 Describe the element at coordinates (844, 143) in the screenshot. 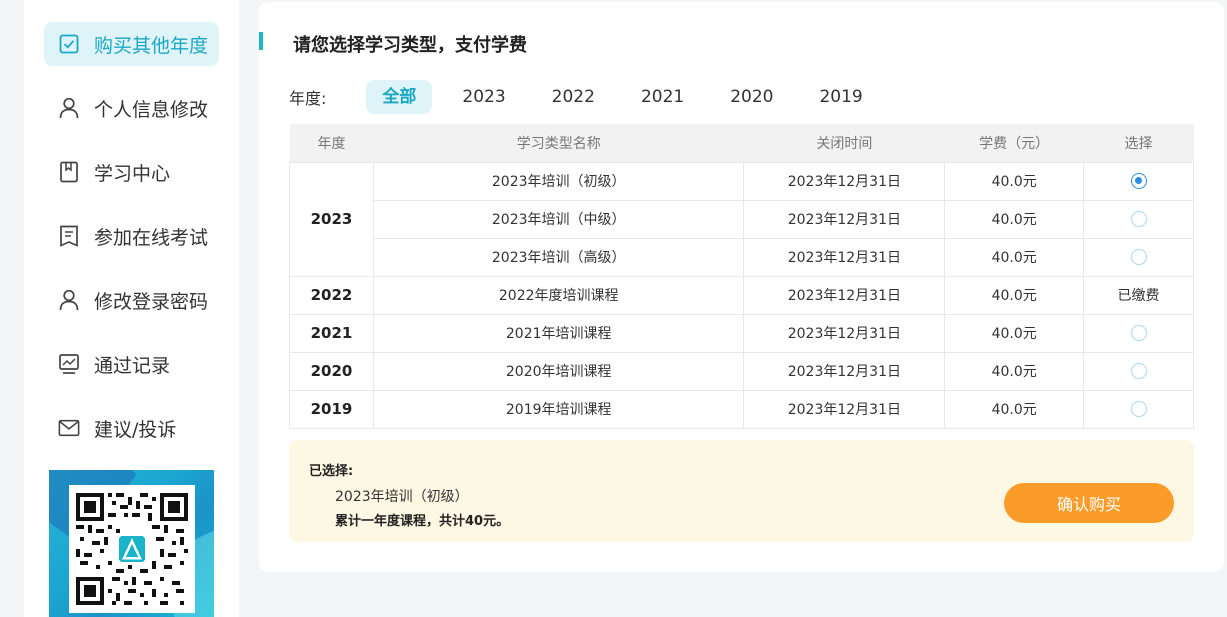

I see `header-close-time: 关闭时间` at that location.